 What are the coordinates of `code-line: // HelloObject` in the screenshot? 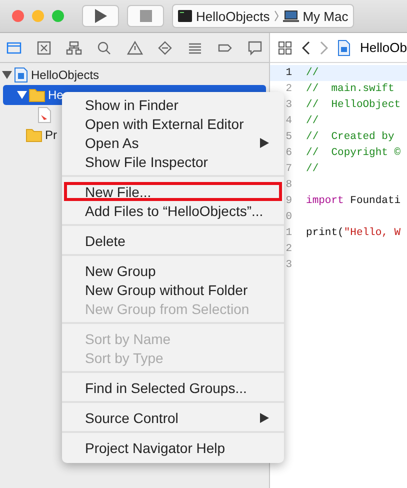 It's located at (353, 105).